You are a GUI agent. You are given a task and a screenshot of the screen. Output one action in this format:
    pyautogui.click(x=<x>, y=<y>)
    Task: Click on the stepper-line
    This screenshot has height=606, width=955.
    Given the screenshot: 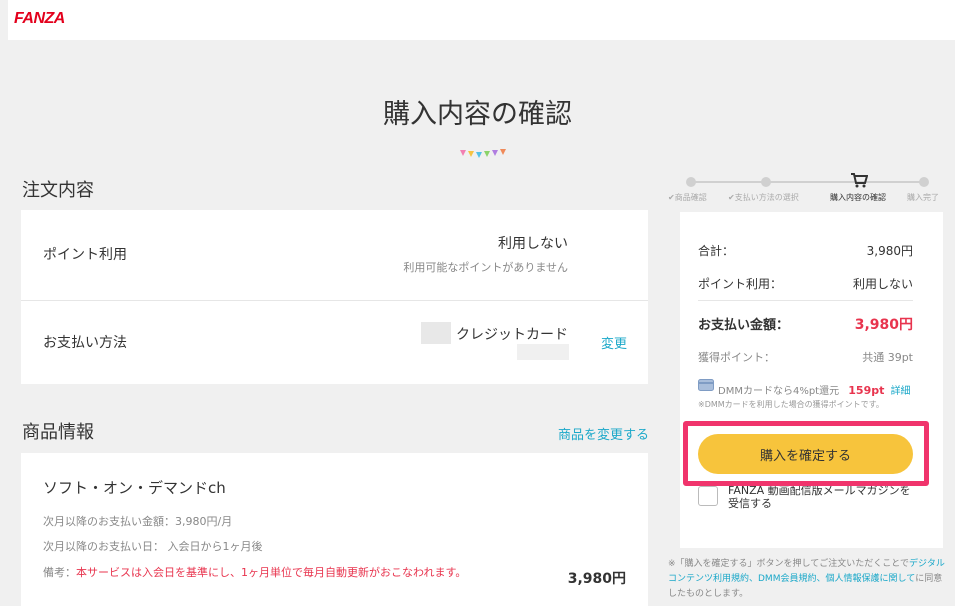 What is the action you would take?
    pyautogui.click(x=807, y=182)
    